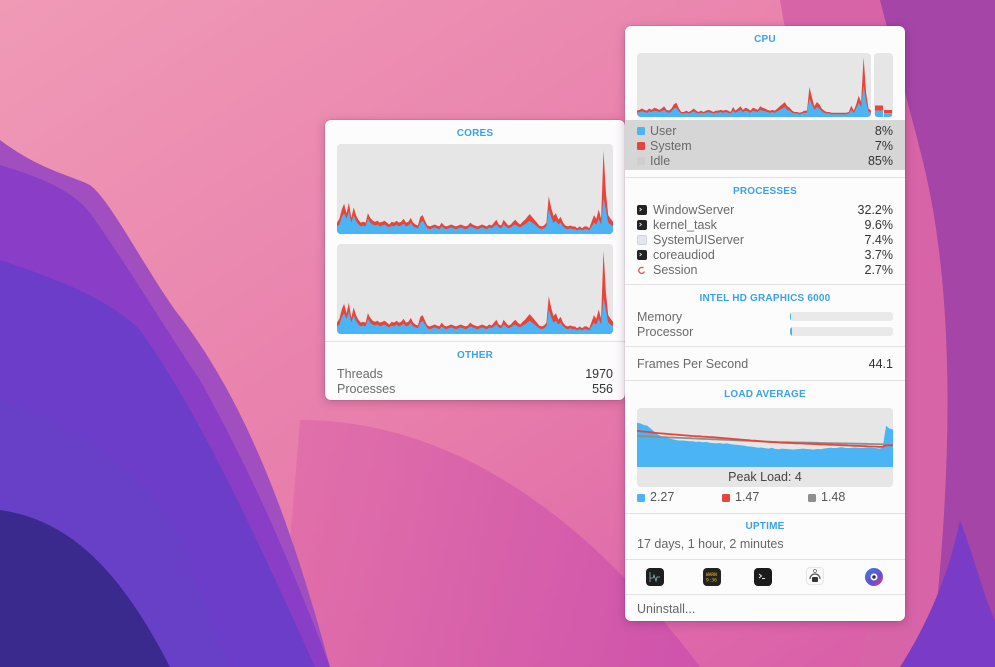 The width and height of the screenshot is (995, 667). Describe the element at coordinates (475, 133) in the screenshot. I see `cores-title: CORES` at that location.